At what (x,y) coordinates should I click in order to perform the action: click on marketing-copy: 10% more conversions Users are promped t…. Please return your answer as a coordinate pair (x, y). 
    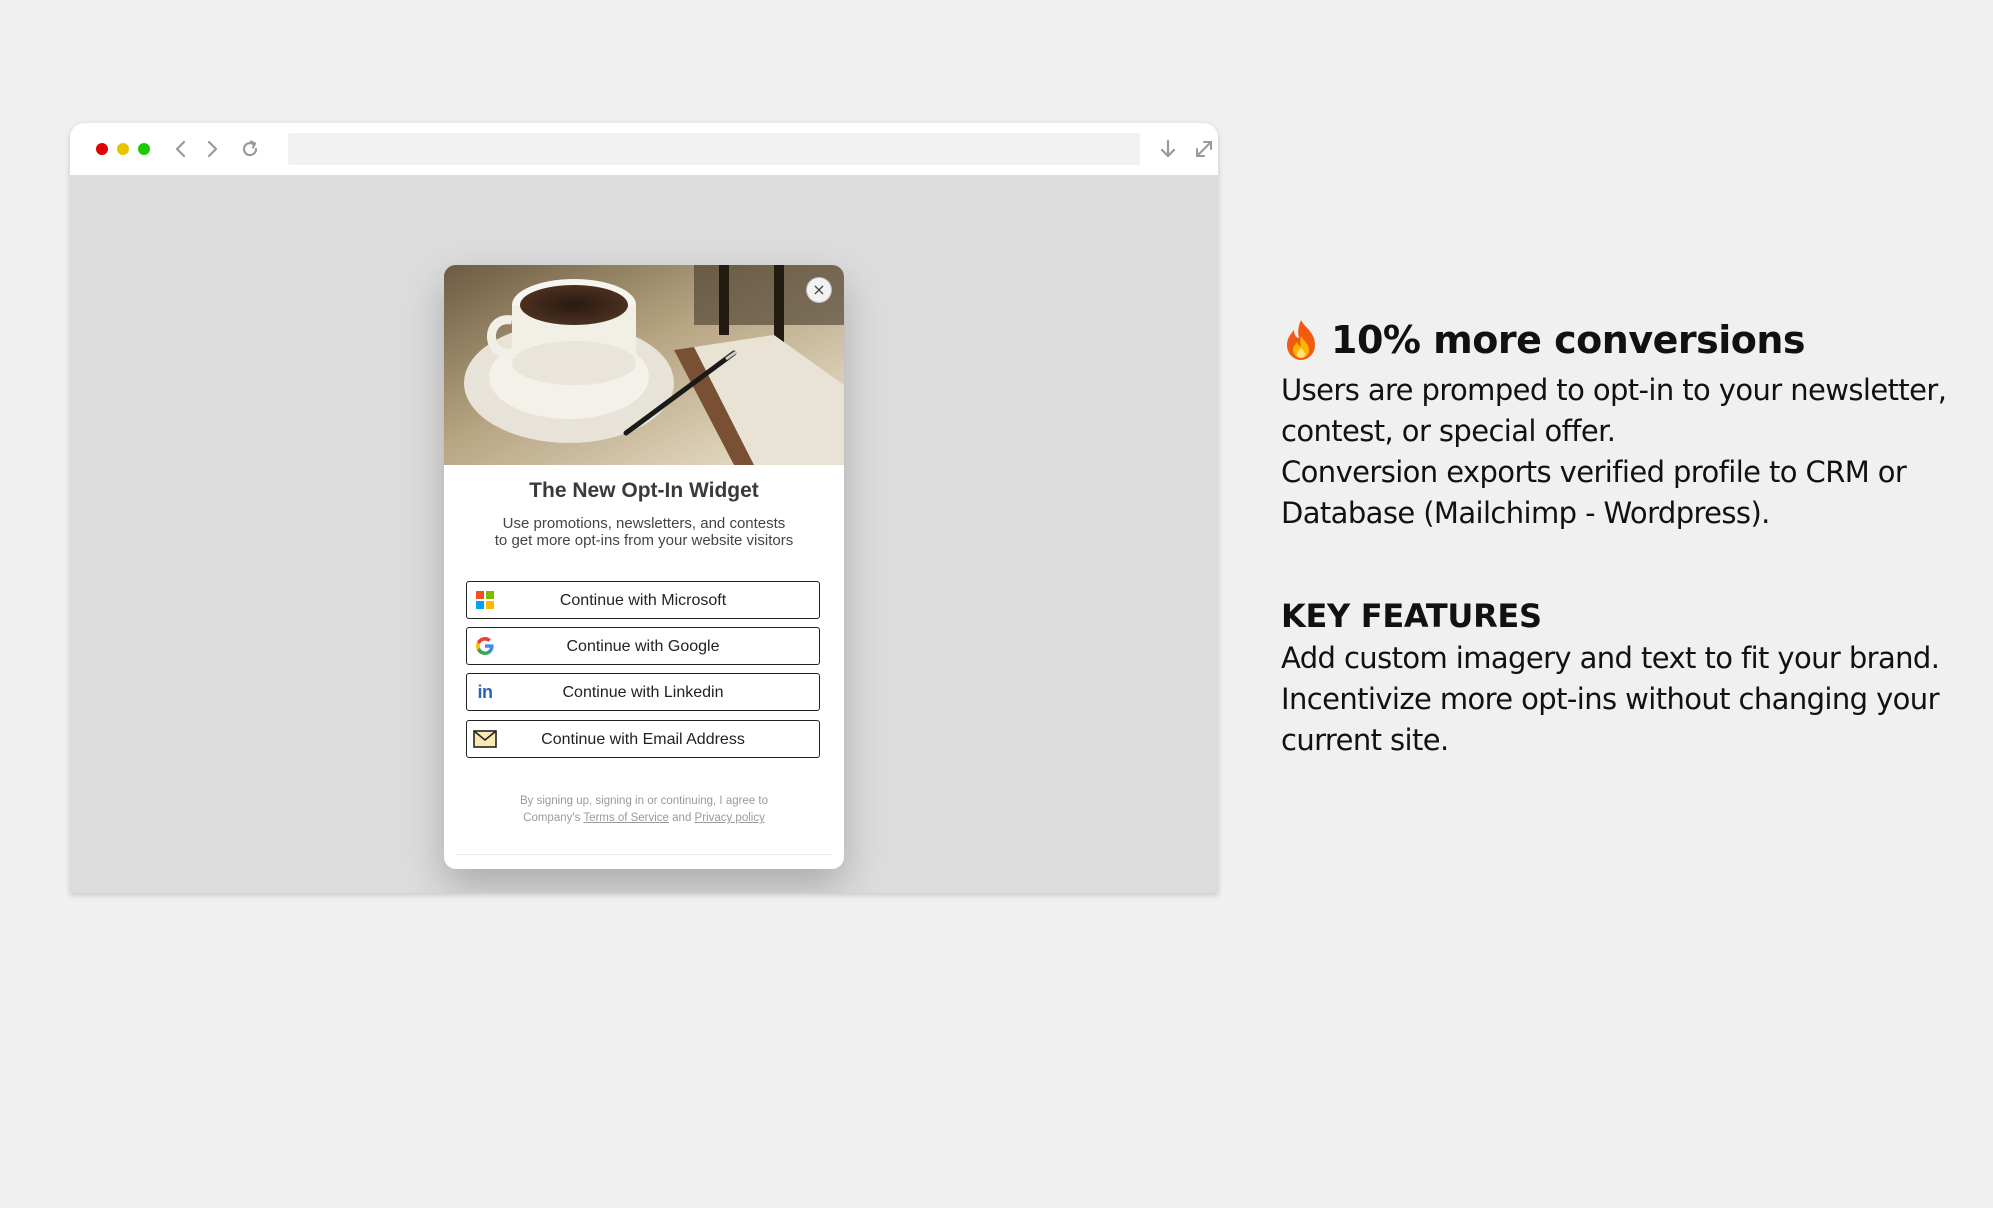
    Looking at the image, I should click on (1631, 535).